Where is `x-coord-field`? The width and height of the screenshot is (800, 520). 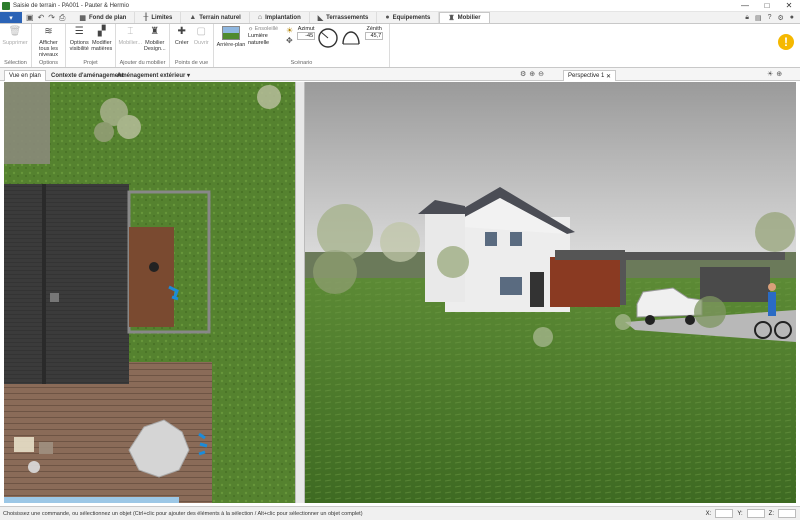
x-coord-field is located at coordinates (724, 513).